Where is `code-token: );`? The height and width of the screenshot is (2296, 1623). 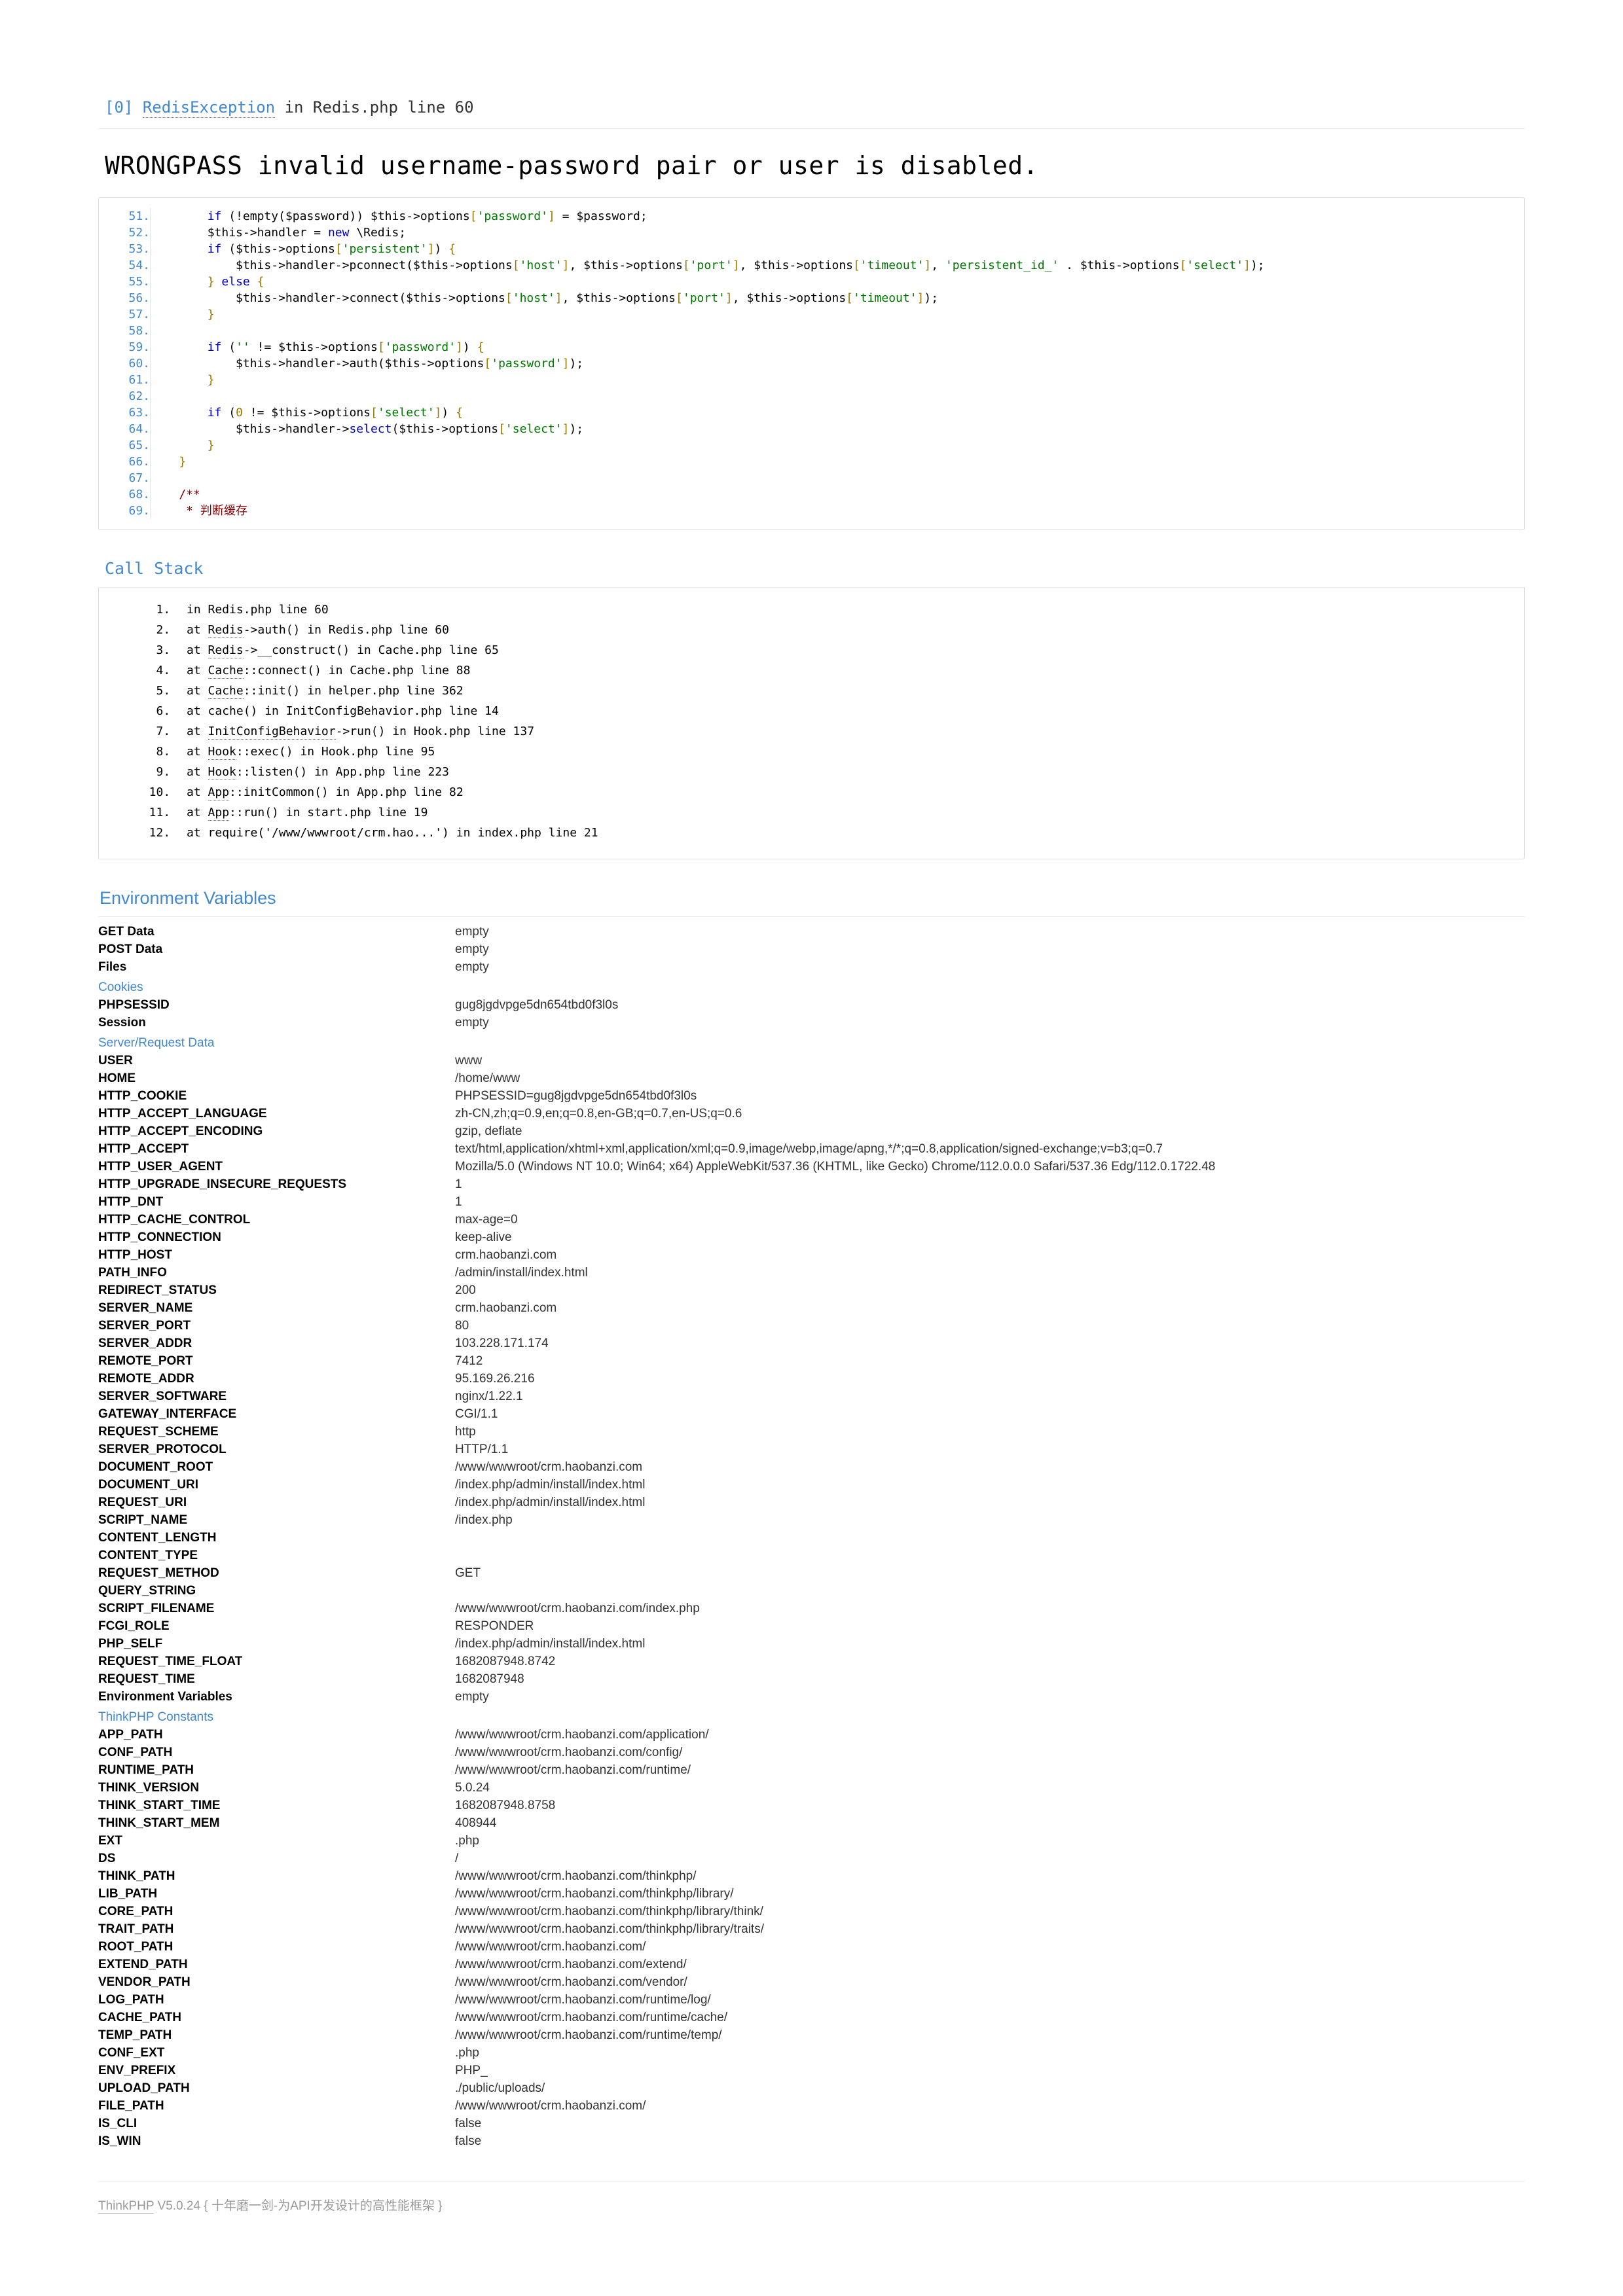 code-token: ); is located at coordinates (1257, 265).